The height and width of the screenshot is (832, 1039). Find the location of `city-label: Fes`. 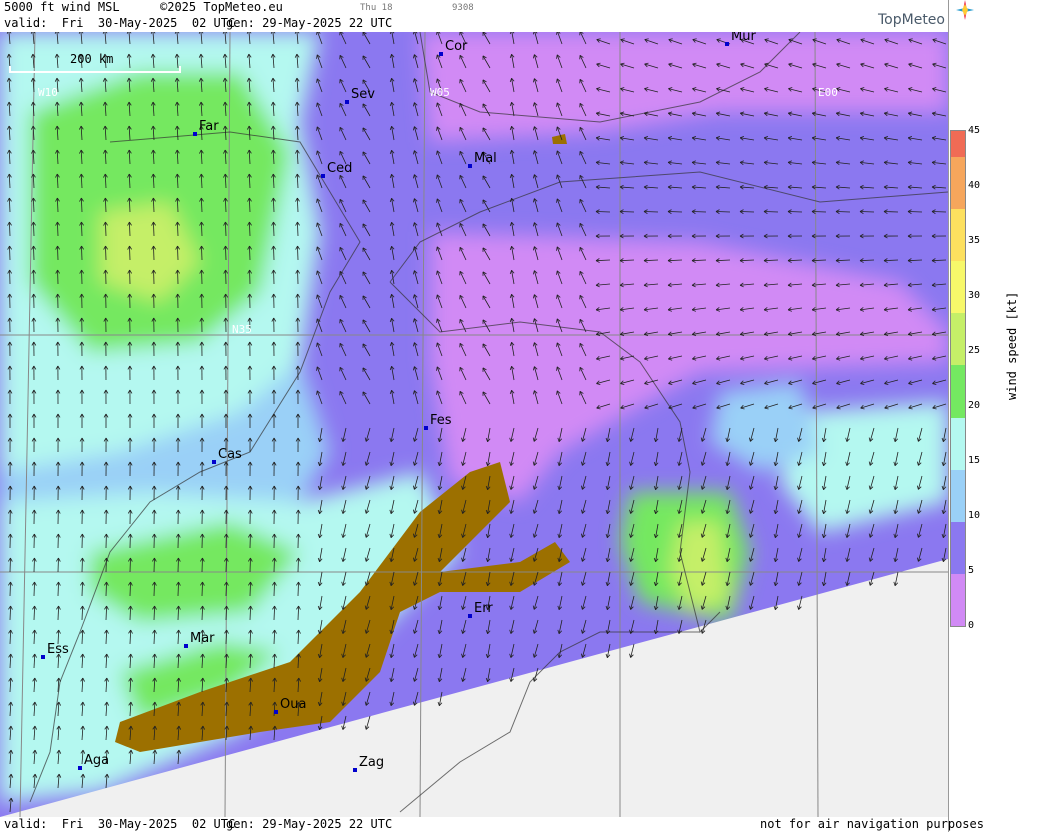

city-label: Fes is located at coordinates (441, 420).